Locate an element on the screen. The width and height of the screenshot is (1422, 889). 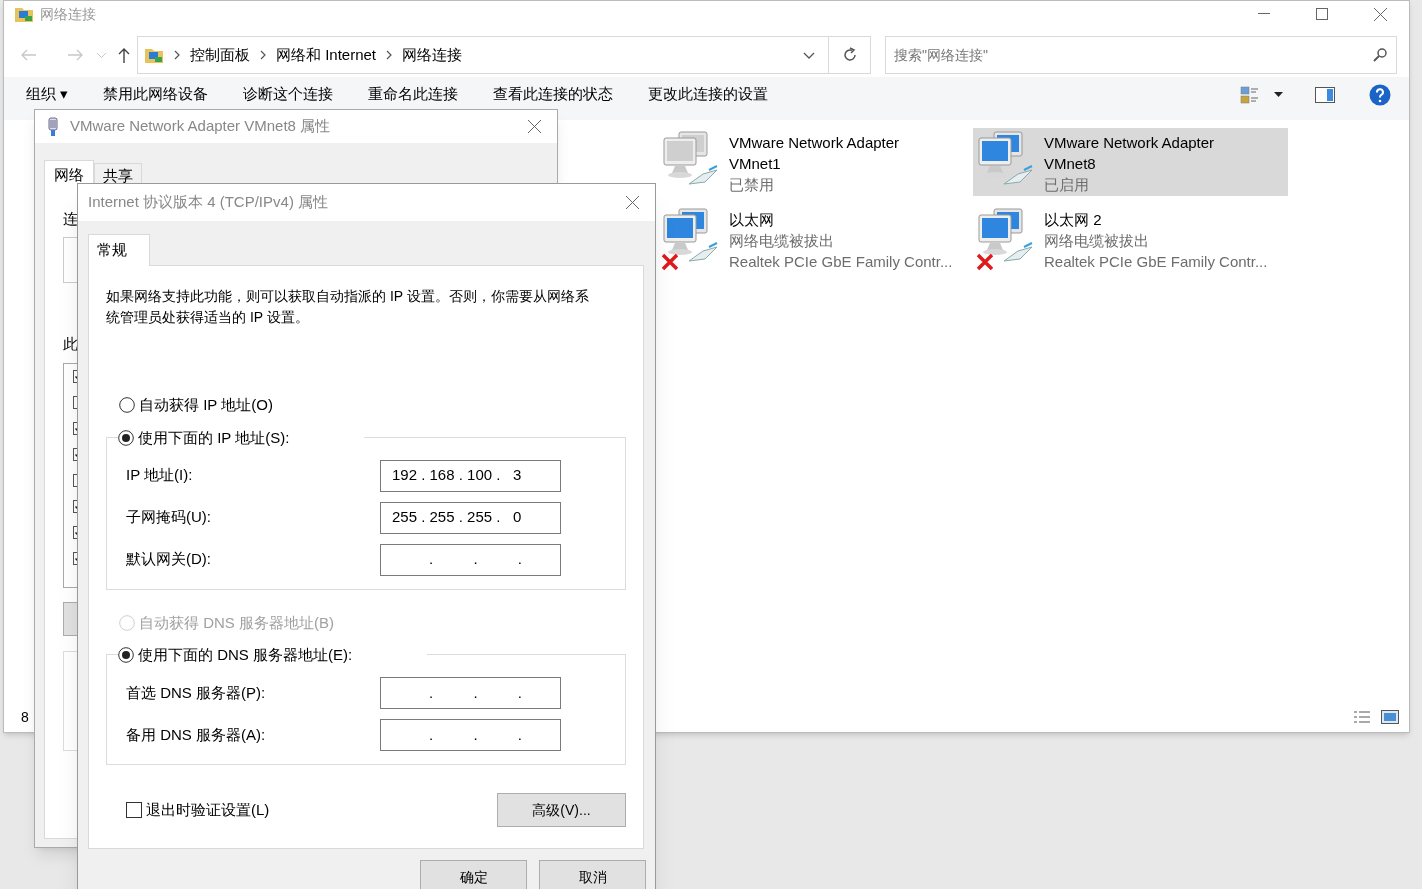
adapter-name: VMware Network Adapter VMnet8 is located at coordinates (1130, 153).